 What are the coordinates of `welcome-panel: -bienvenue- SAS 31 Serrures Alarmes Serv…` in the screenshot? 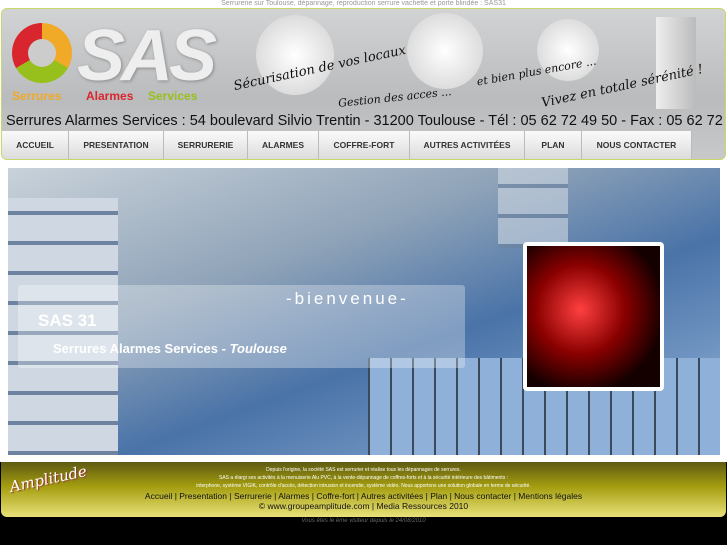 It's located at (241, 326).